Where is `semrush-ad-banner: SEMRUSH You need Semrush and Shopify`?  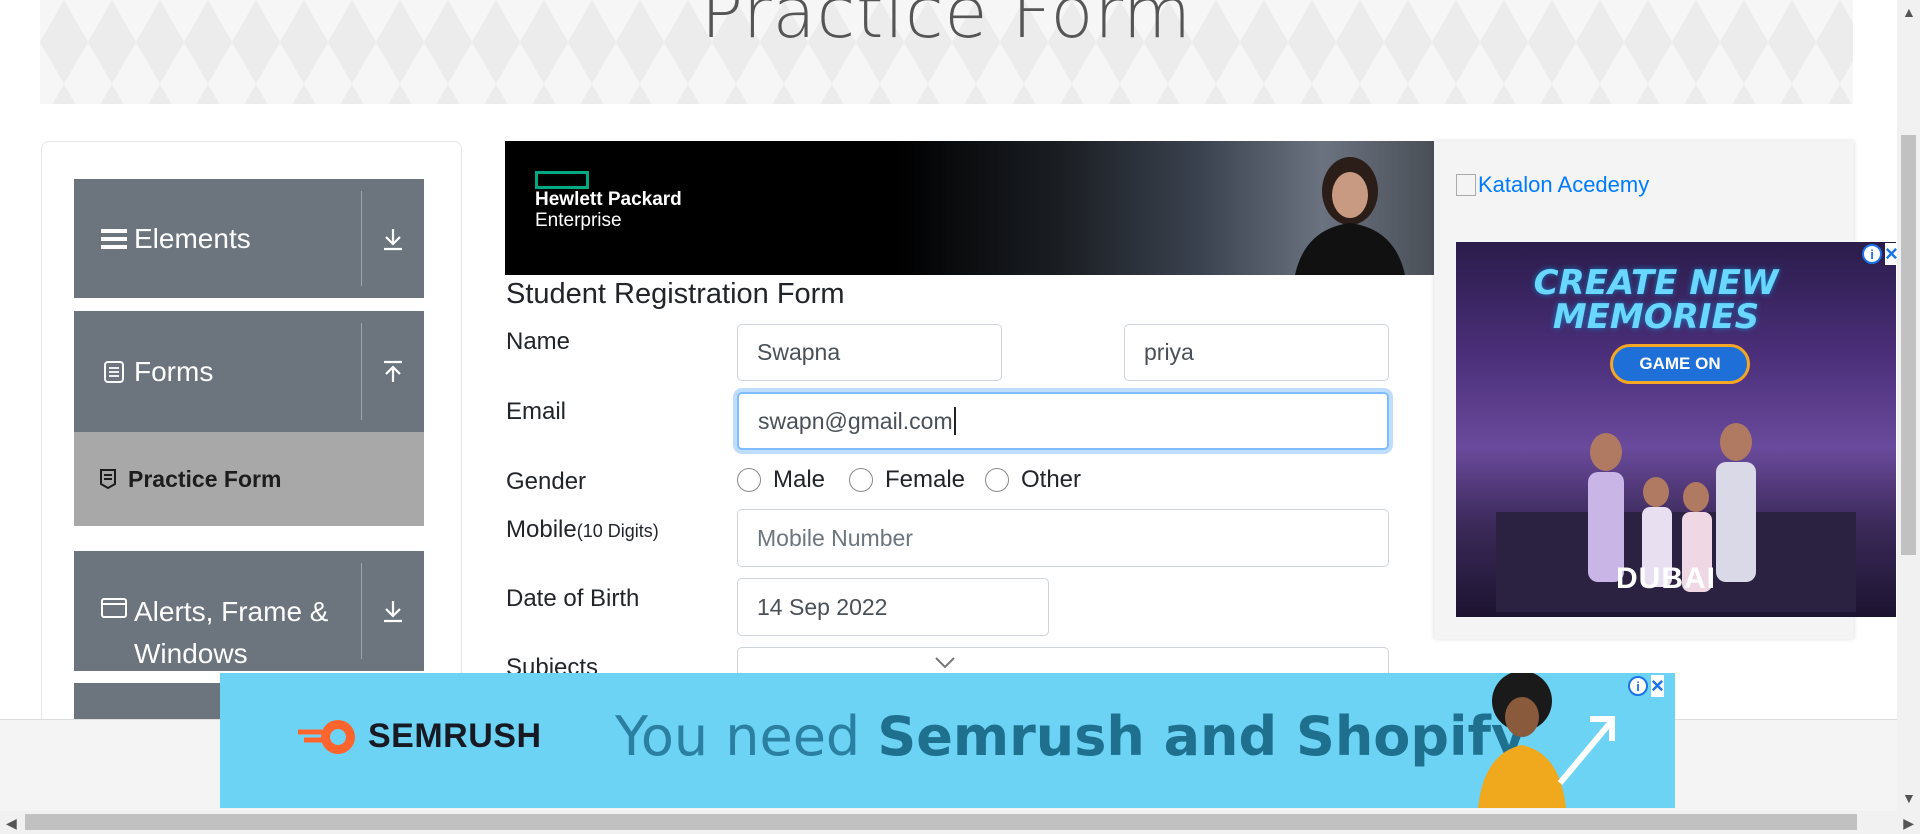 semrush-ad-banner: SEMRUSH You need Semrush and Shopify is located at coordinates (947, 740).